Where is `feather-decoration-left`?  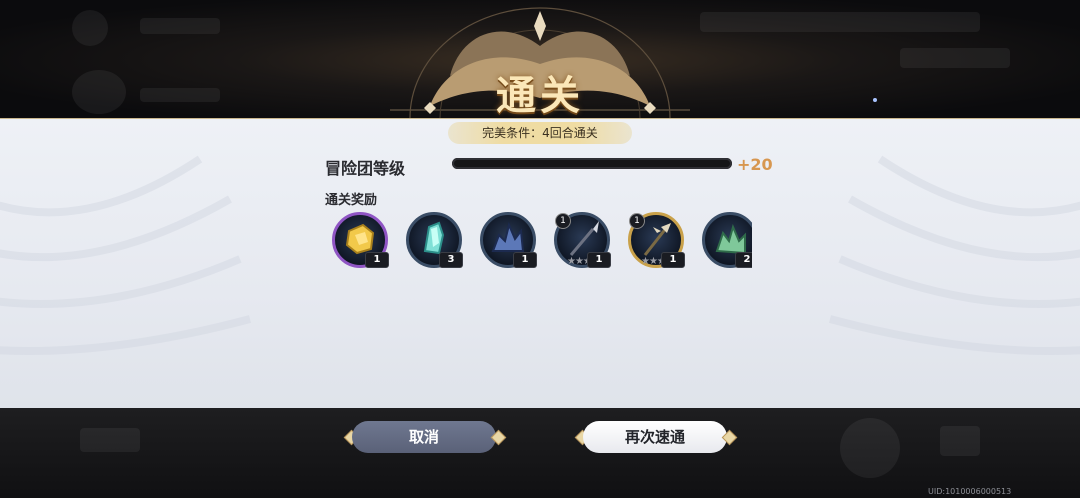 feather-decoration-left is located at coordinates (126, 255).